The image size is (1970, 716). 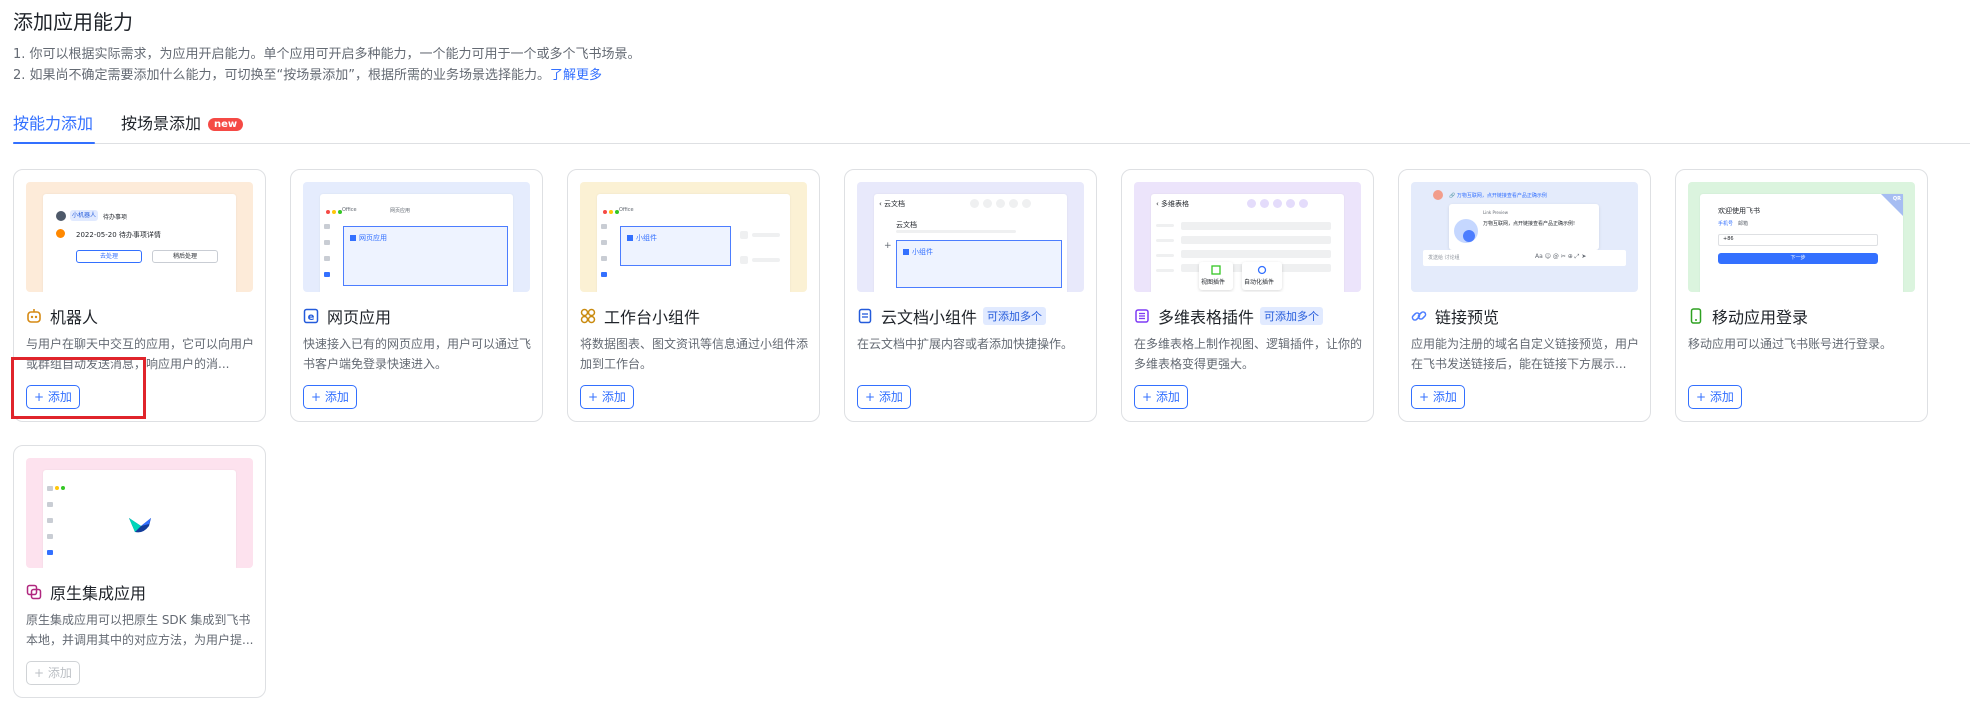 What do you see at coordinates (139, 237) in the screenshot?
I see `card-thumbnail: 小机器人 待办事项 2022-05-20 待办事项详情 去处理 稍后处理` at bounding box center [139, 237].